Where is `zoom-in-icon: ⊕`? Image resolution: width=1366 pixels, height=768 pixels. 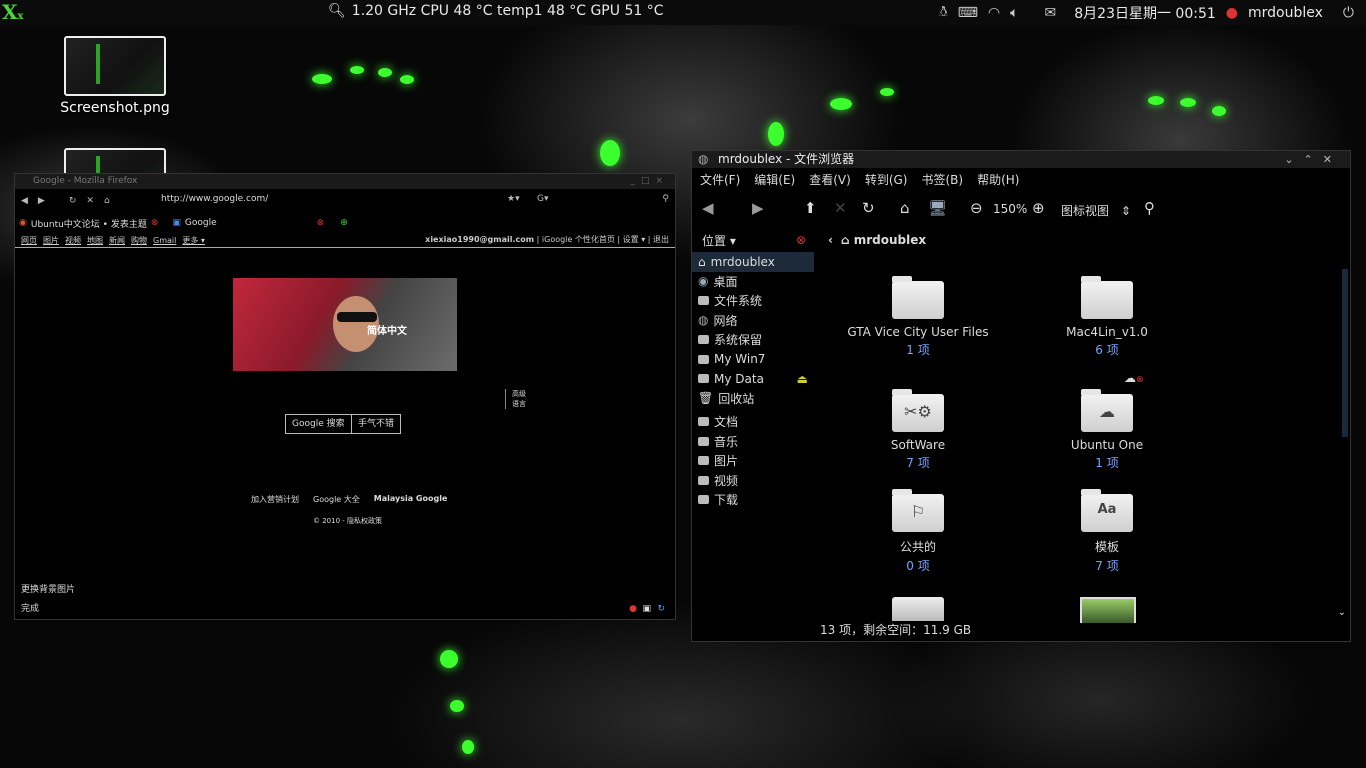 zoom-in-icon: ⊕ is located at coordinates (1038, 208).